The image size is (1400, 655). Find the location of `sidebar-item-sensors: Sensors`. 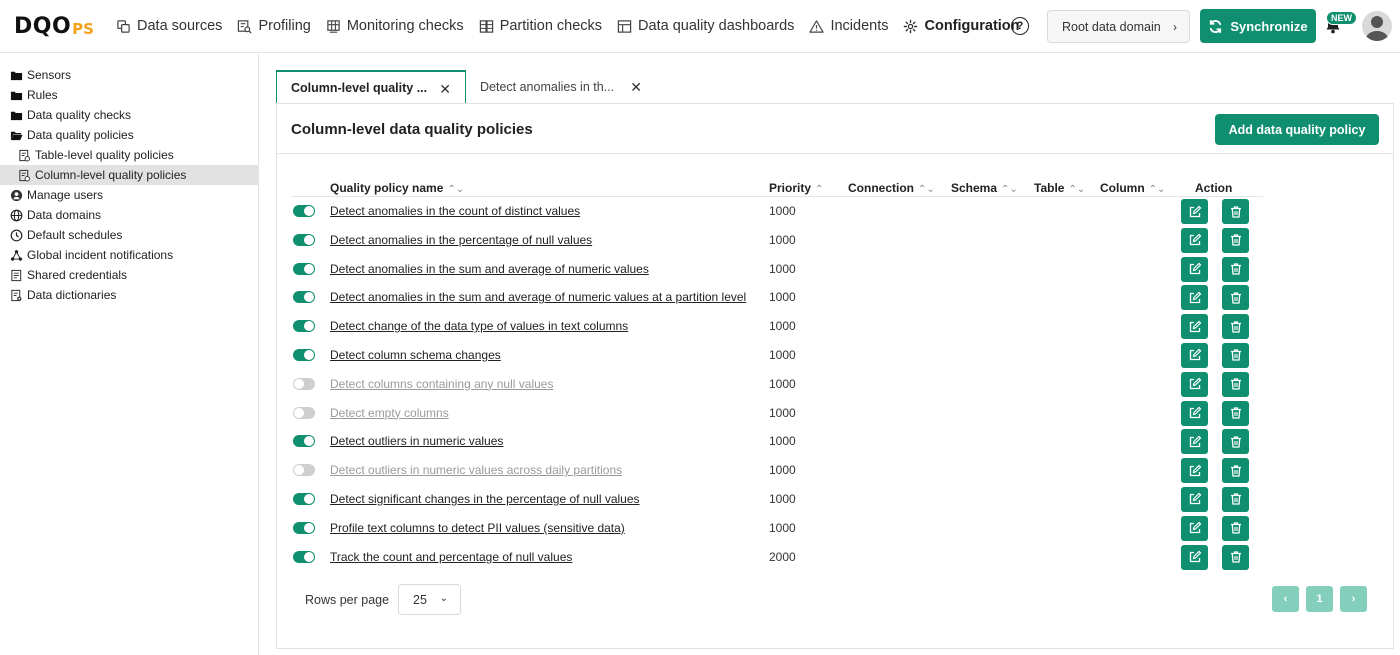

sidebar-item-sensors: Sensors is located at coordinates (129, 75).